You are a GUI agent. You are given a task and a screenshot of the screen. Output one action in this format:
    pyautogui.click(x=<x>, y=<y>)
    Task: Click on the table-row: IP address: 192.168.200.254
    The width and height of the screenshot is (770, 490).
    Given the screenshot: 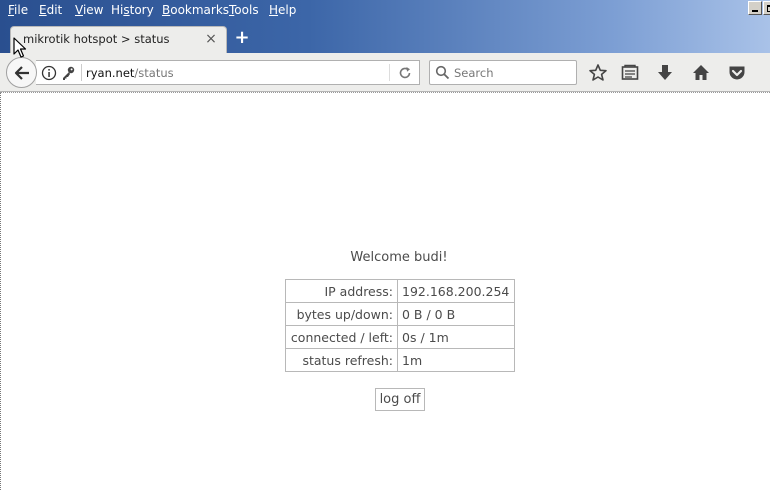 What is the action you would take?
    pyautogui.click(x=400, y=291)
    